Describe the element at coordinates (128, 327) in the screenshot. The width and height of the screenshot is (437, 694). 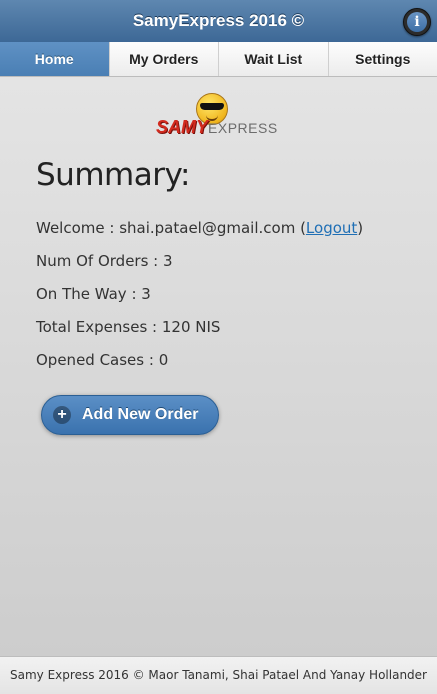
I see `total-expenses: Total Expenses : 120 NIS` at that location.